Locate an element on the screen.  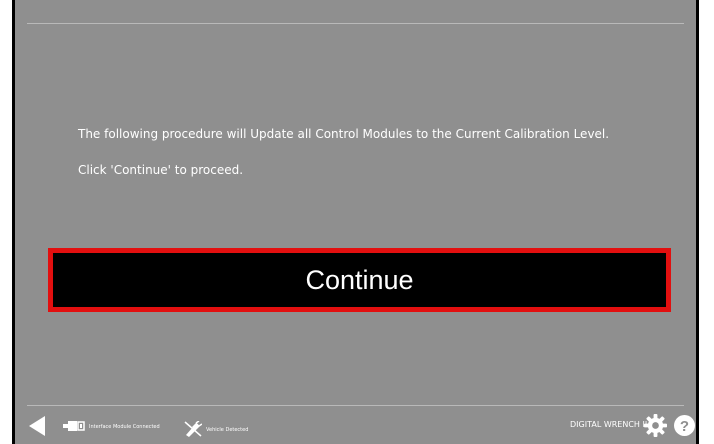
interface-status: Interface Module Connected is located at coordinates (111, 427).